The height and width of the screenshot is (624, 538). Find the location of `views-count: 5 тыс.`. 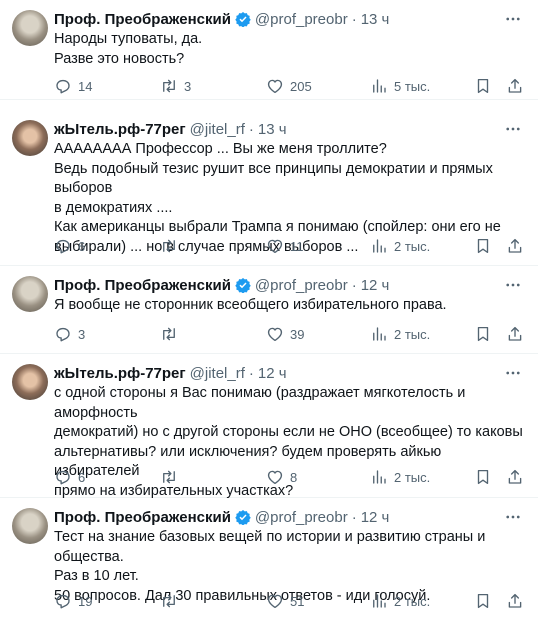

views-count: 5 тыс. is located at coordinates (412, 86).